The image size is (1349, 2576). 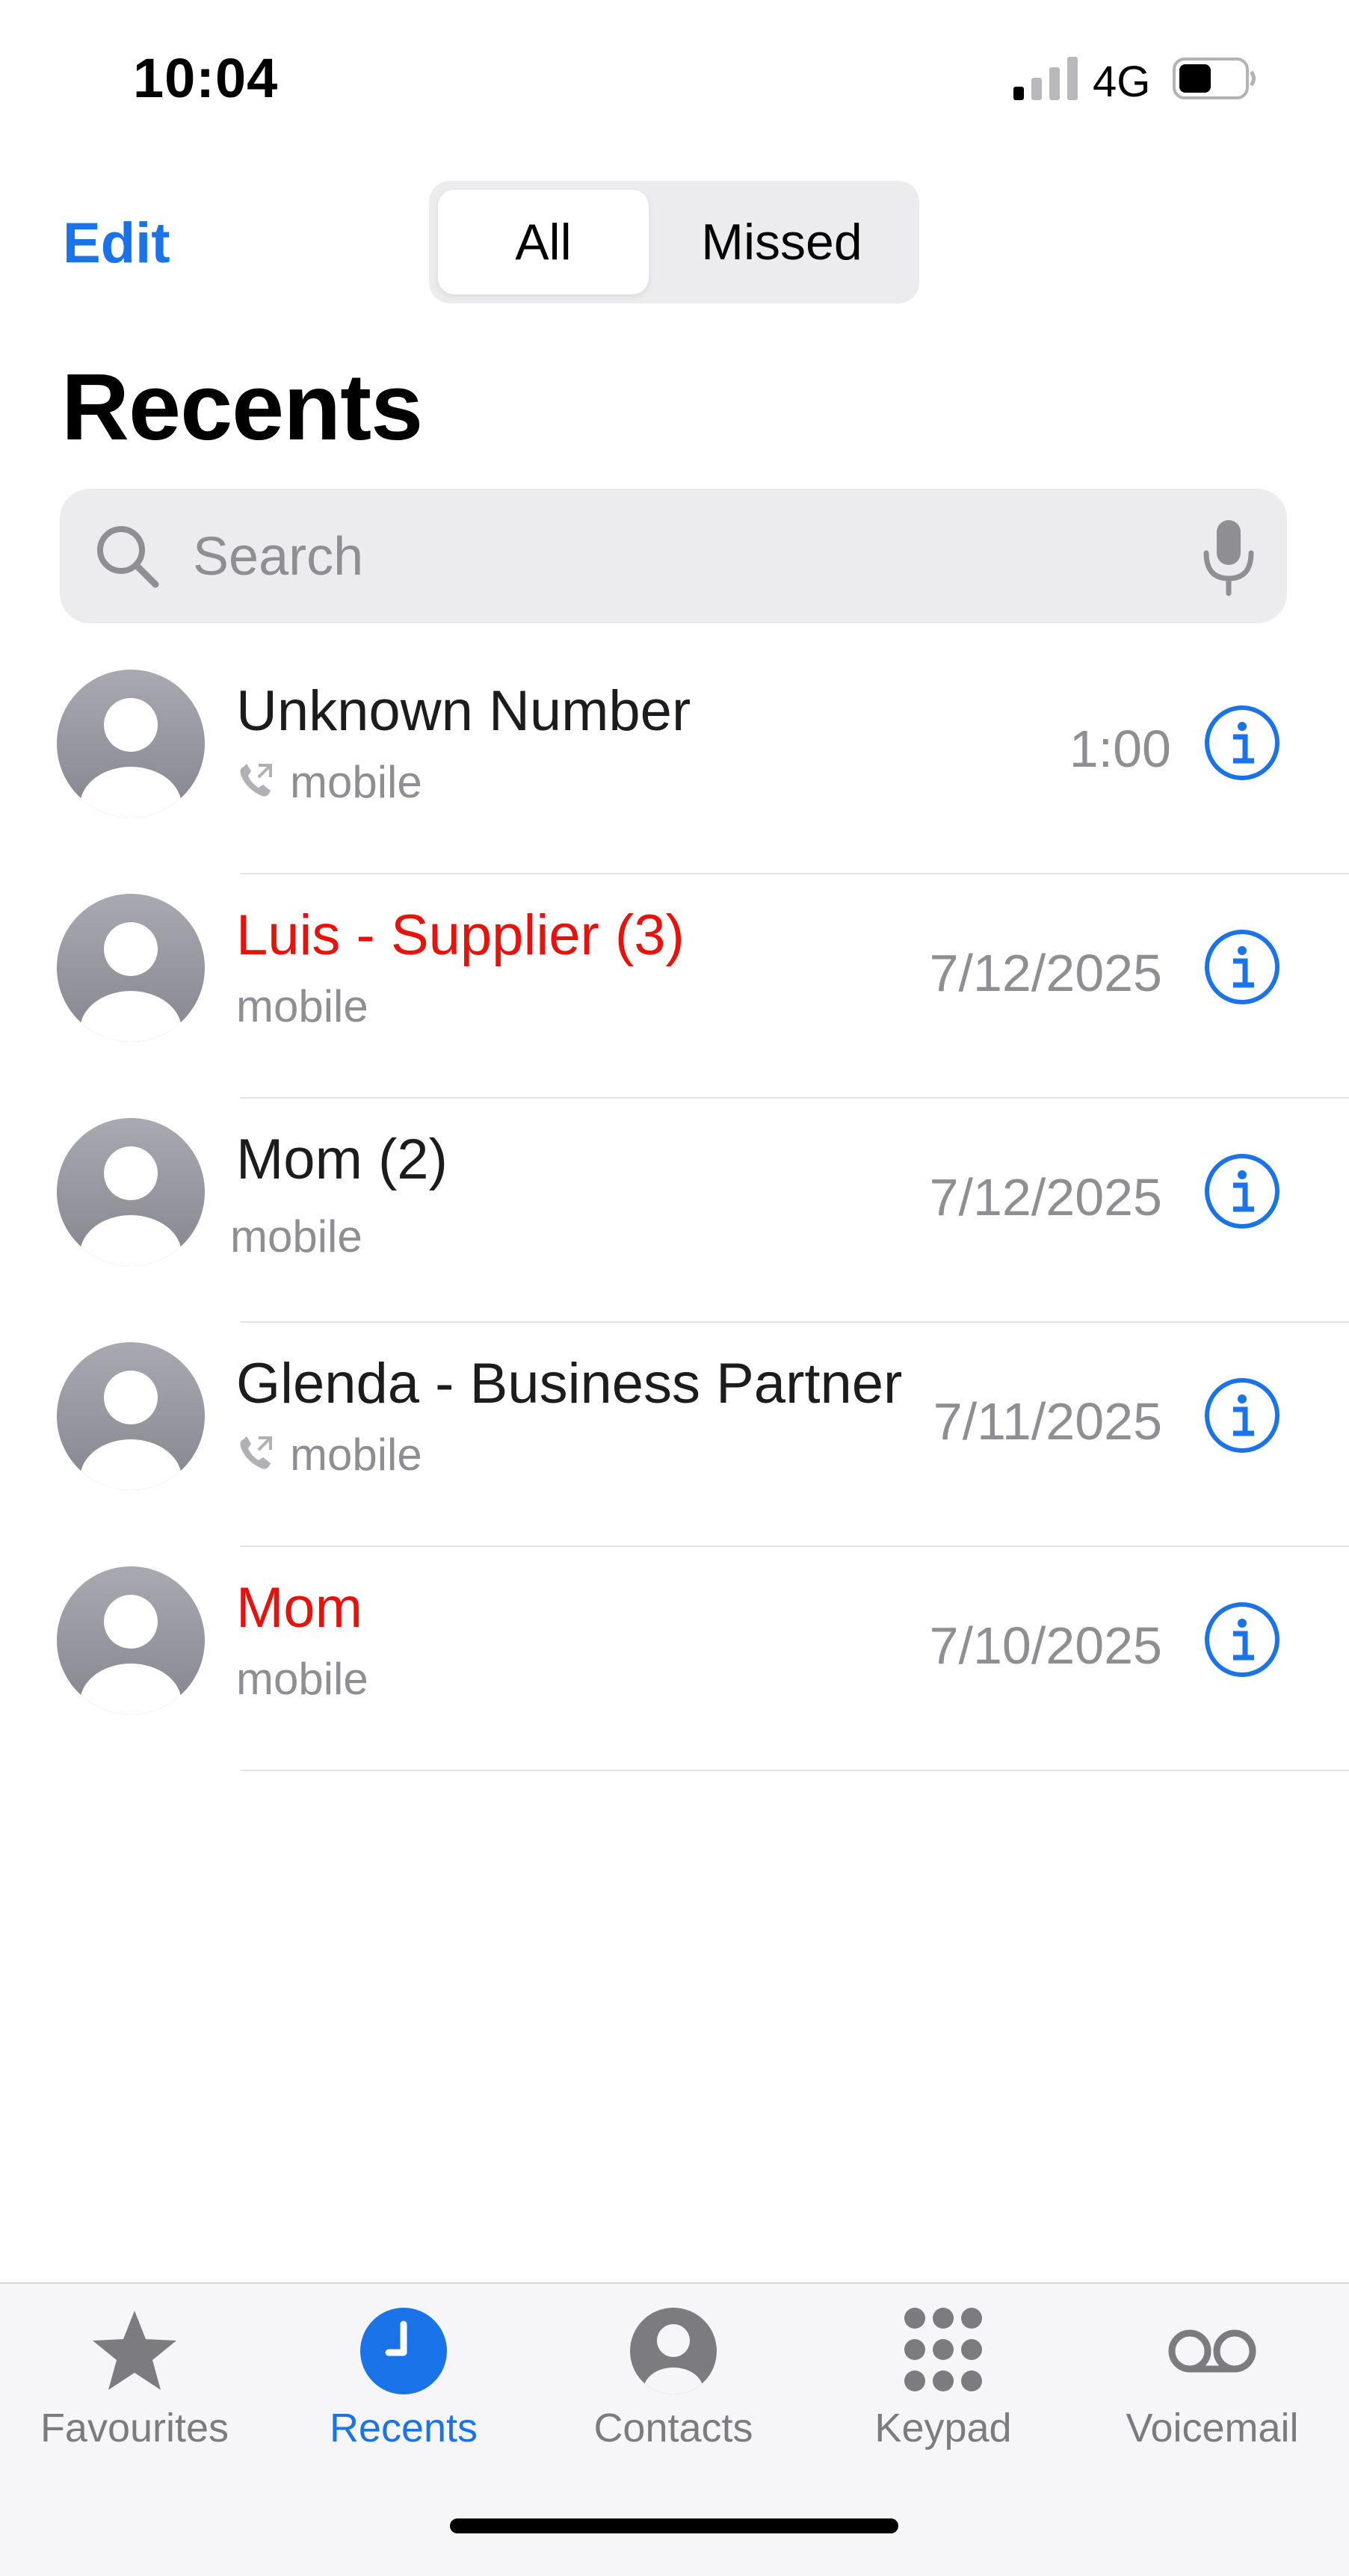 What do you see at coordinates (569, 1384) in the screenshot?
I see `contact-name: Glenda - Business Partner` at bounding box center [569, 1384].